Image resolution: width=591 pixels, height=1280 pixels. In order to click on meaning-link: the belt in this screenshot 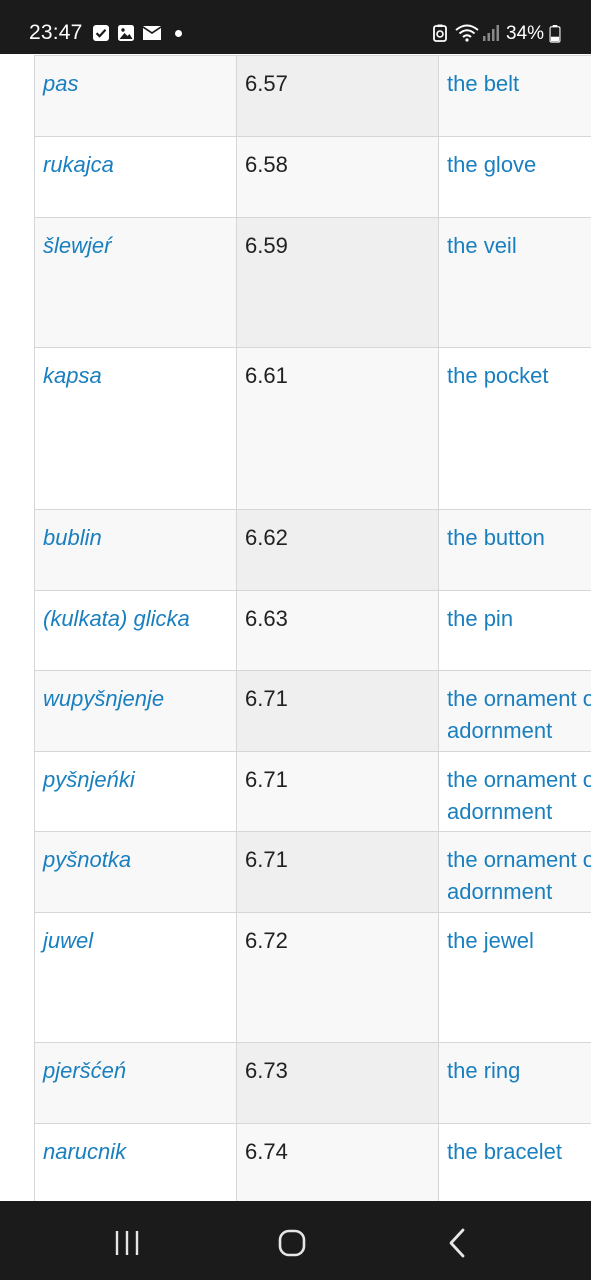, I will do `click(514, 96)`.